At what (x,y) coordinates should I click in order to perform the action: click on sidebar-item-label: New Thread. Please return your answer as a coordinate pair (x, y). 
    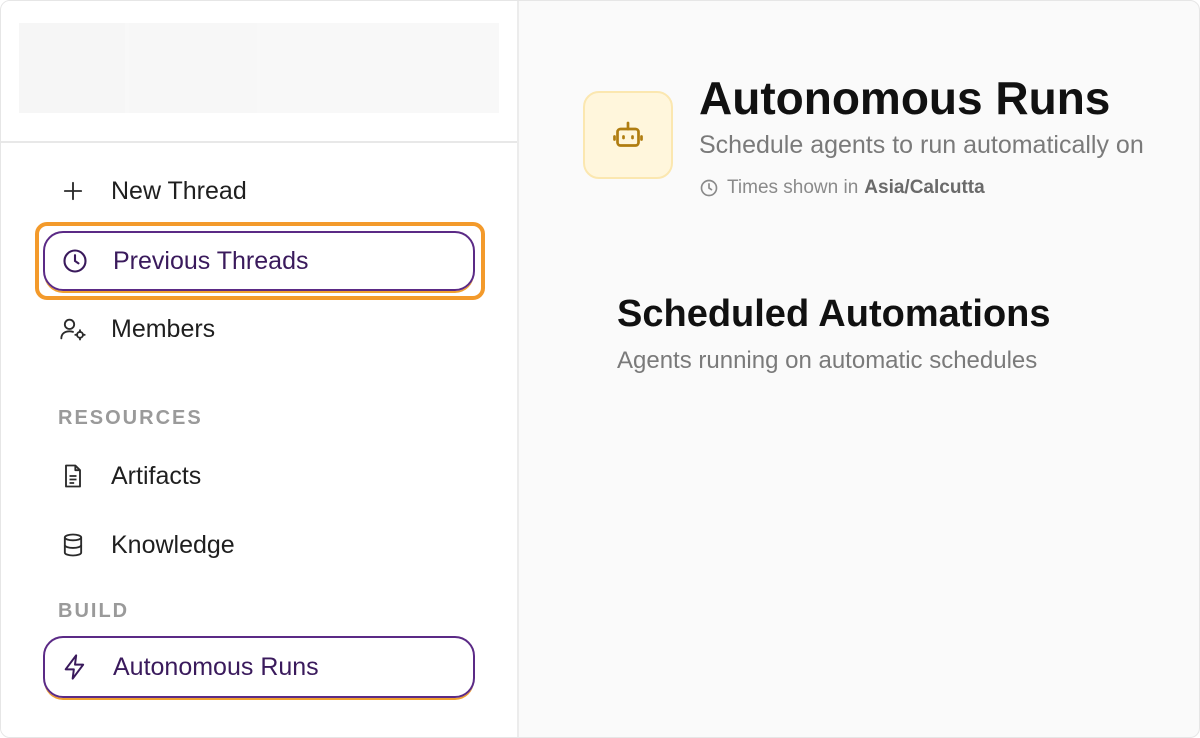
    Looking at the image, I should click on (179, 190).